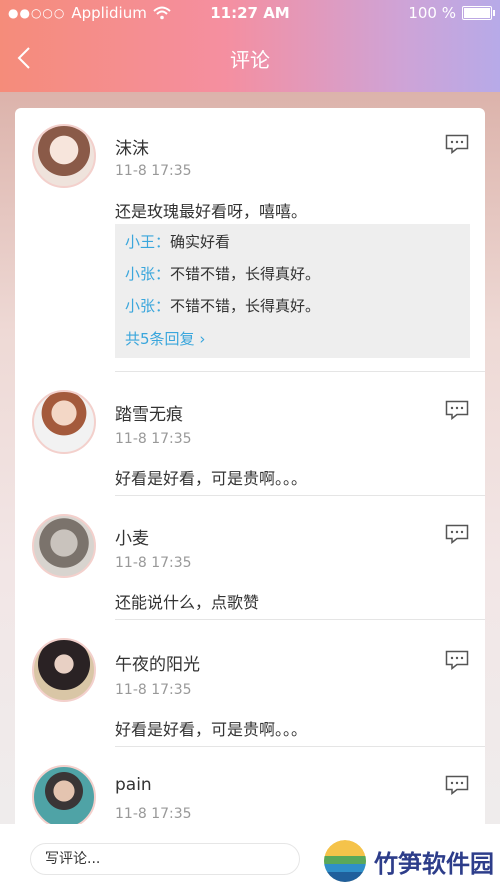  What do you see at coordinates (478, 13) in the screenshot?
I see `battery-icon` at bounding box center [478, 13].